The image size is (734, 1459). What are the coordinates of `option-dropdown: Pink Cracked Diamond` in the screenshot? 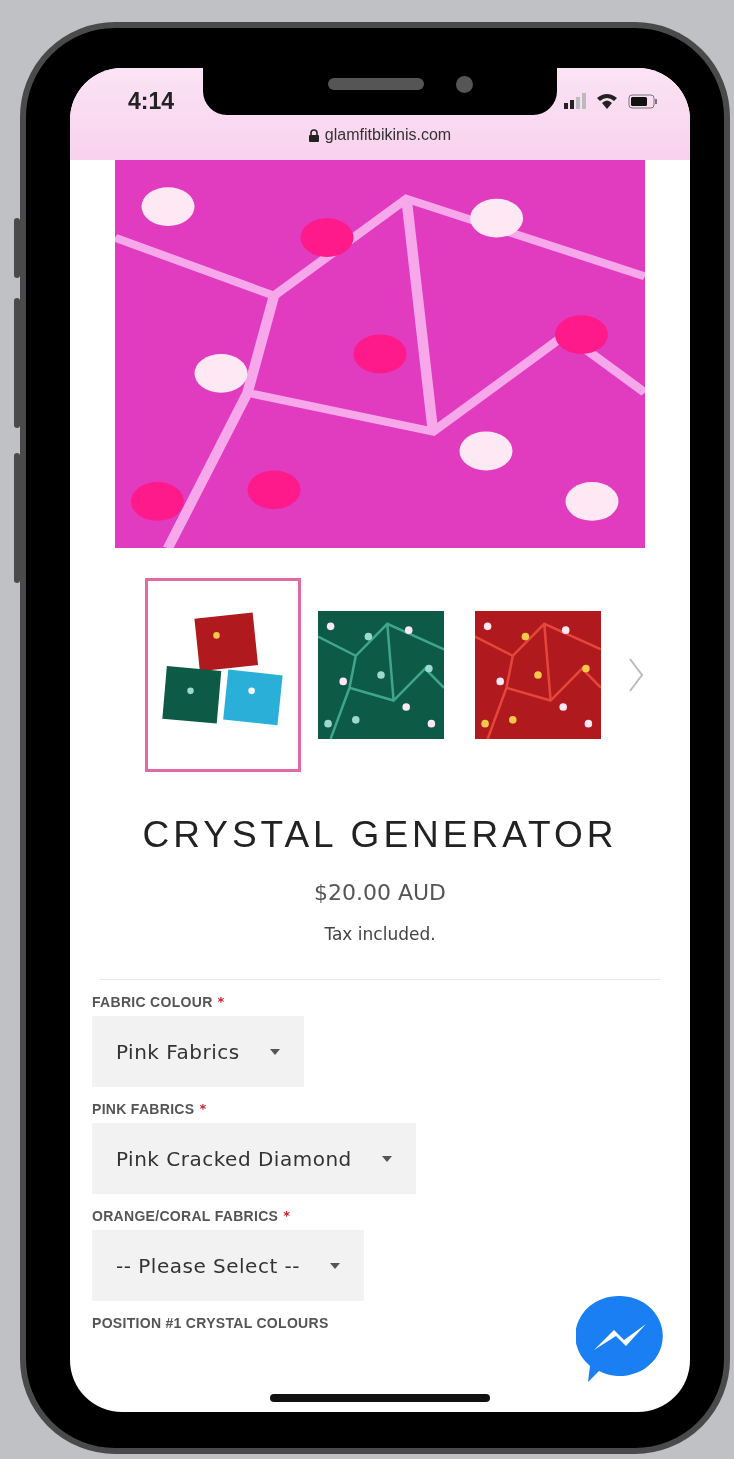 It's located at (254, 1158).